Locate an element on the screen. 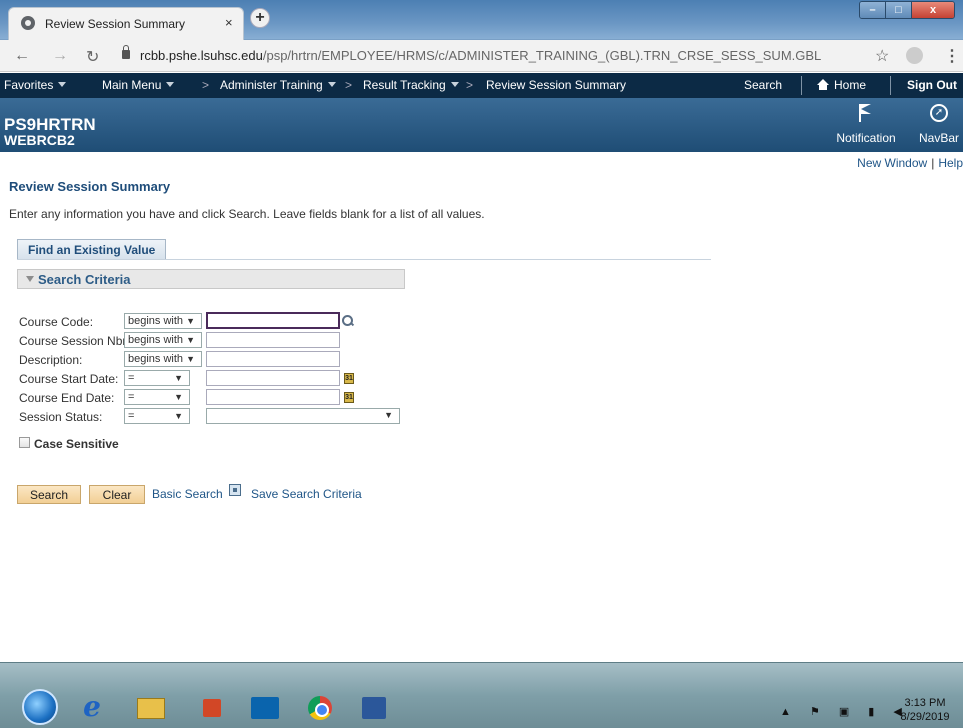 The height and width of the screenshot is (728, 963). section-label: Search Criteria is located at coordinates (84, 279).